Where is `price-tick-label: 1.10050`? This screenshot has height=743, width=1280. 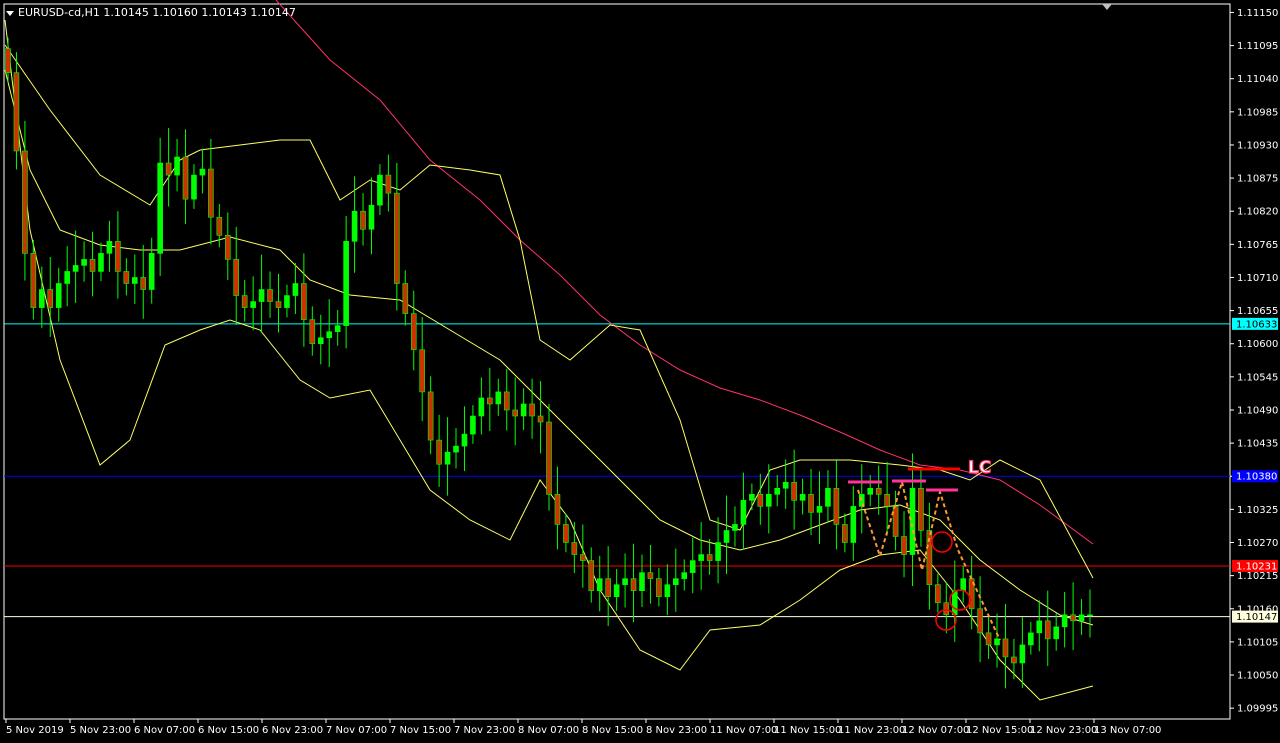 price-tick-label: 1.10050 is located at coordinates (1257, 676).